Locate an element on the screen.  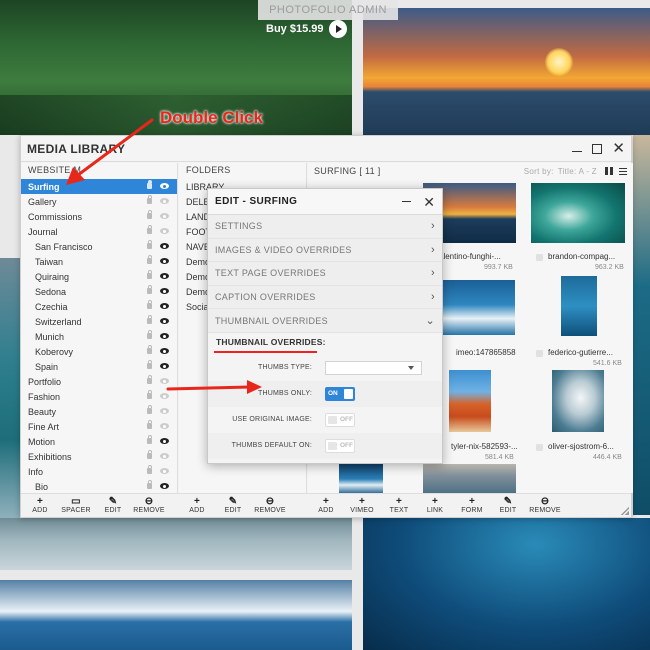
grid-view-icon is located at coordinates (609, 171).